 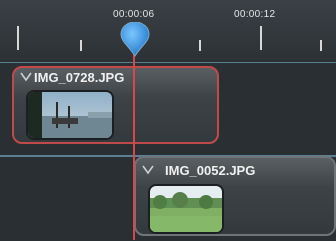 What do you see at coordinates (79, 77) in the screenshot?
I see `clip-label: IMG_0728.JPG` at bounding box center [79, 77].